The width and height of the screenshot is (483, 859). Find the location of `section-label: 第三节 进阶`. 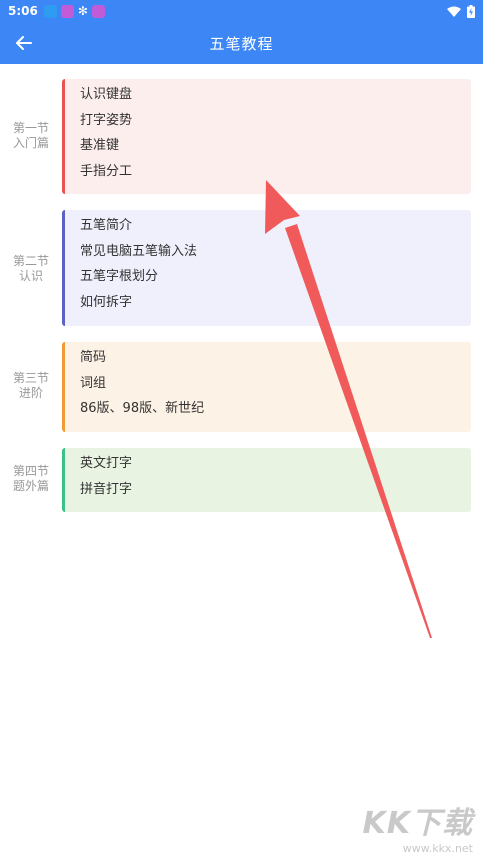

section-label: 第三节 进阶 is located at coordinates (31, 386).